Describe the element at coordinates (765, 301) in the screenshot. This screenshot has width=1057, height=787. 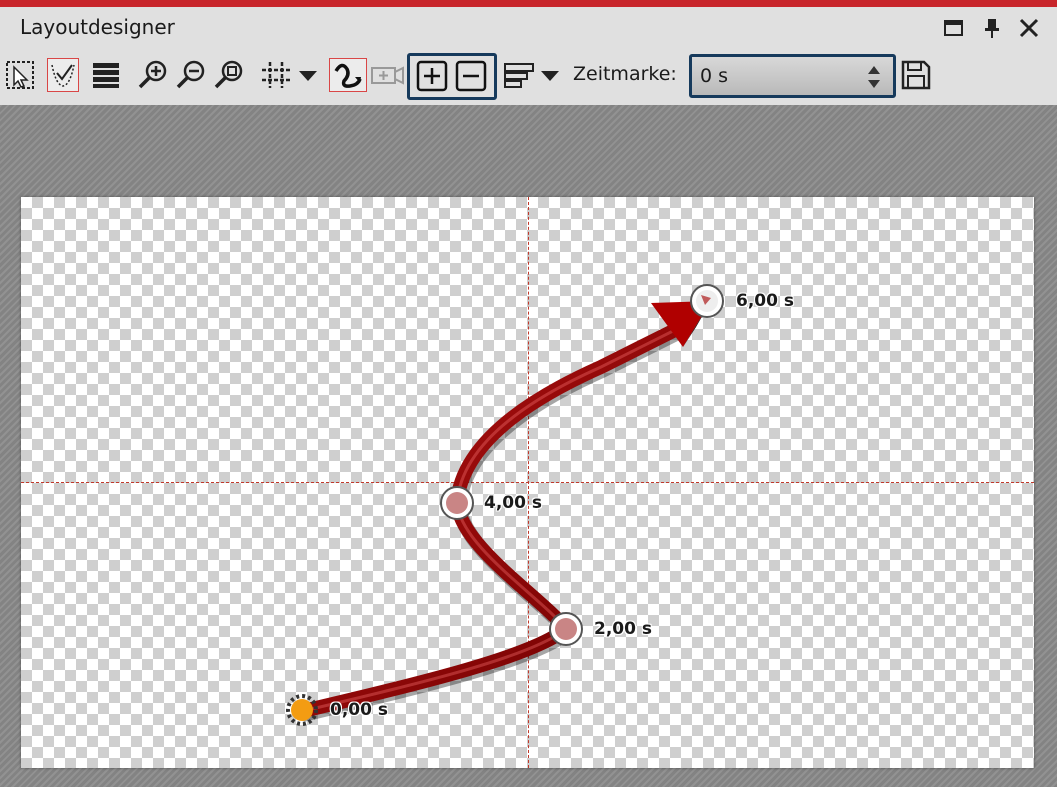
I see `keyframe-label-6s: 6,00 s` at that location.